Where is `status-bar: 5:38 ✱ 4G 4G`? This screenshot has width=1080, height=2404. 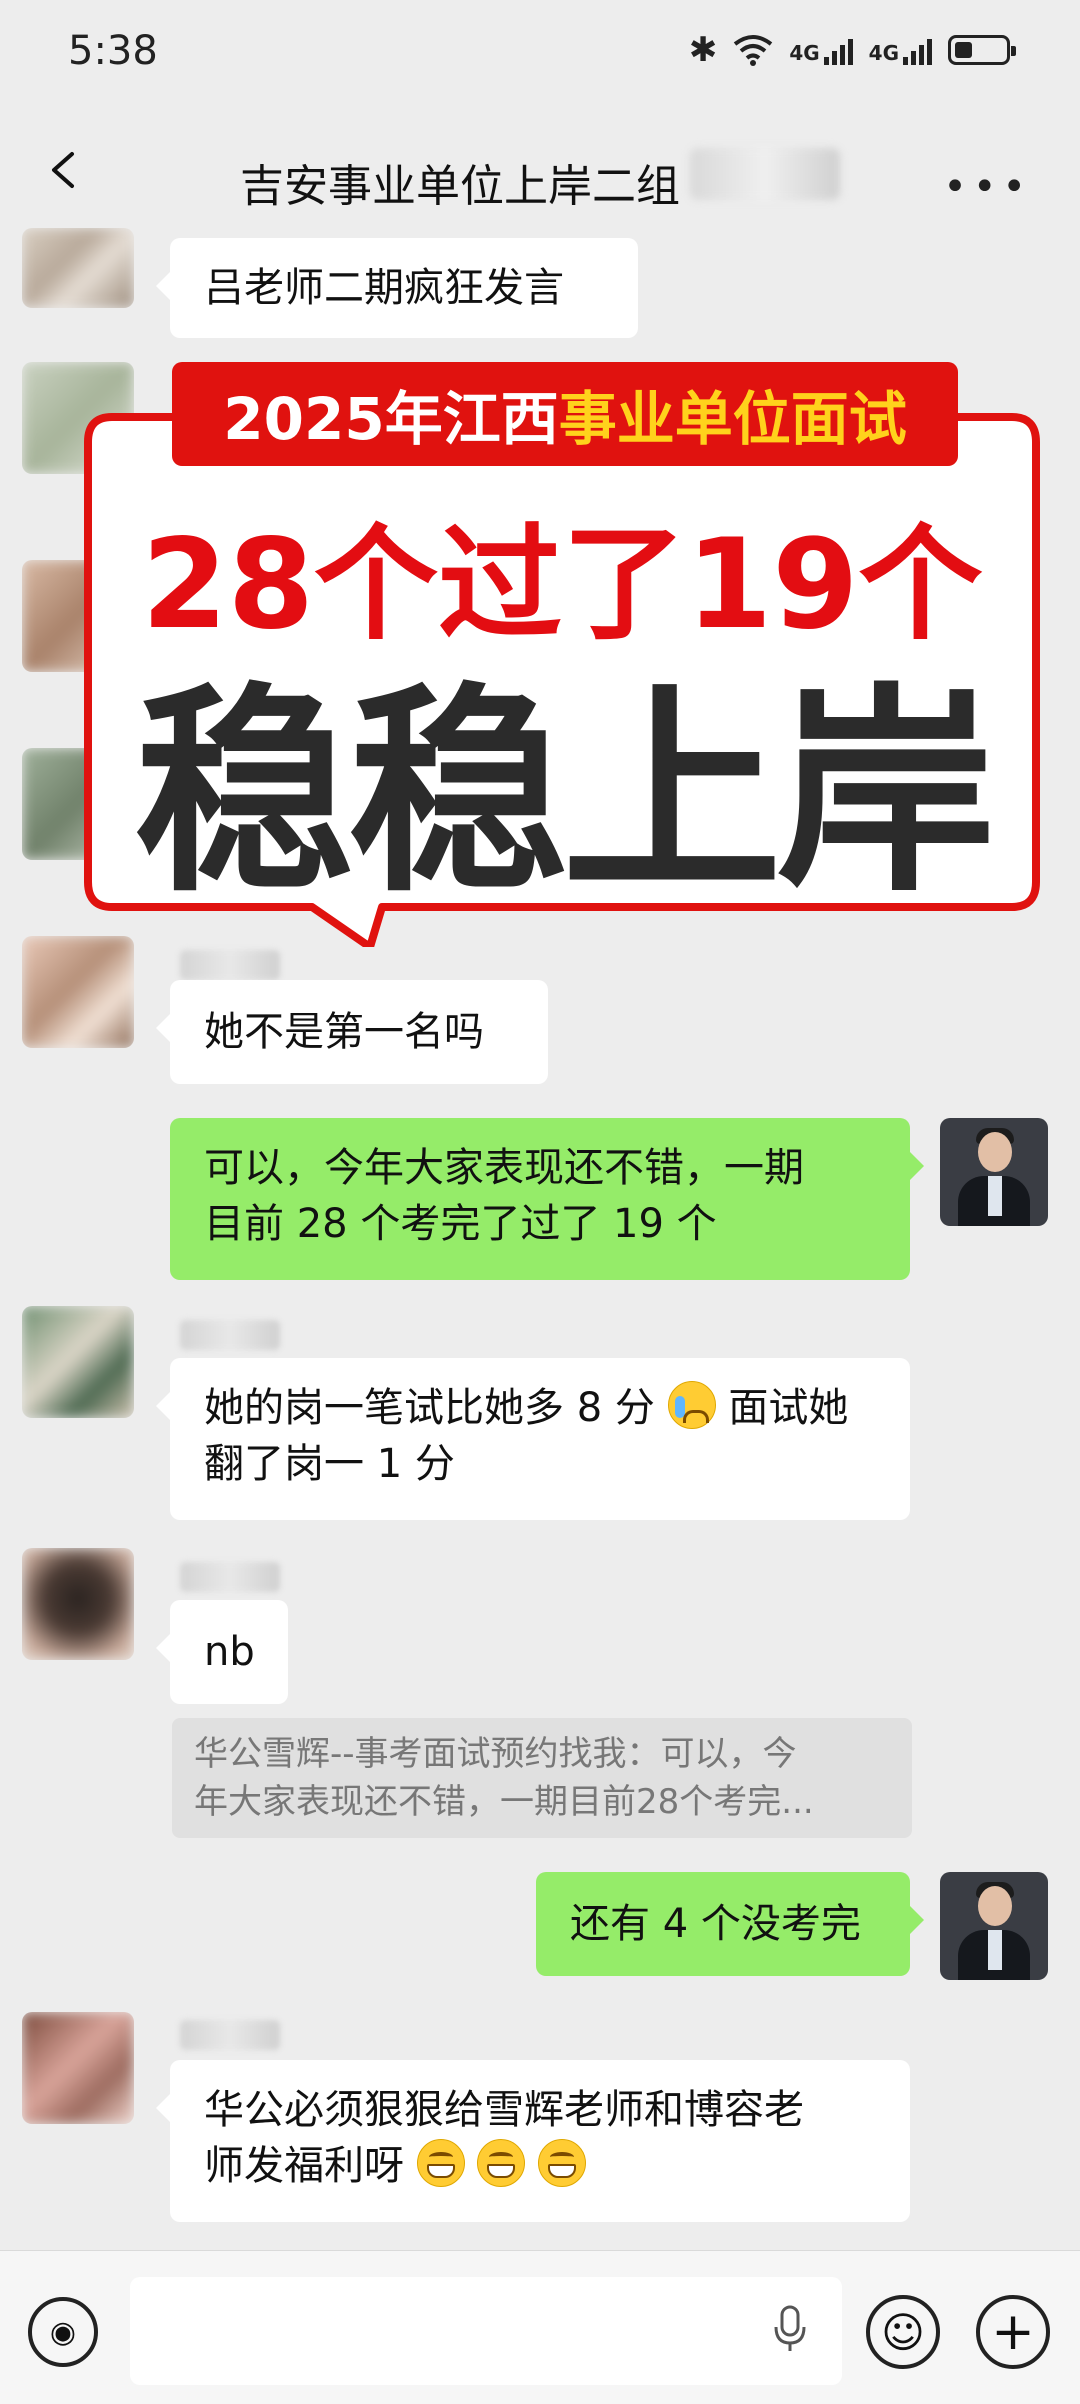 status-bar: 5:38 ✱ 4G 4G is located at coordinates (540, 55).